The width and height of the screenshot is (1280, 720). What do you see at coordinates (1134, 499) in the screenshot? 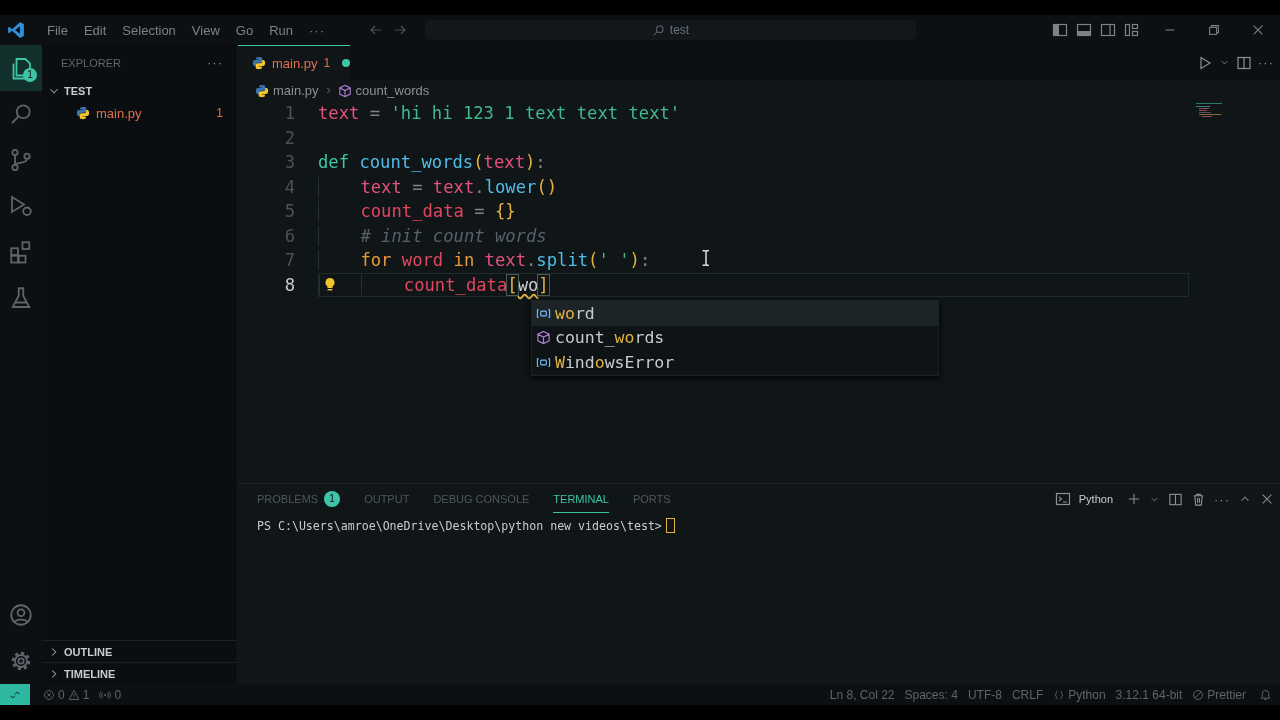
I see `add-icon` at bounding box center [1134, 499].